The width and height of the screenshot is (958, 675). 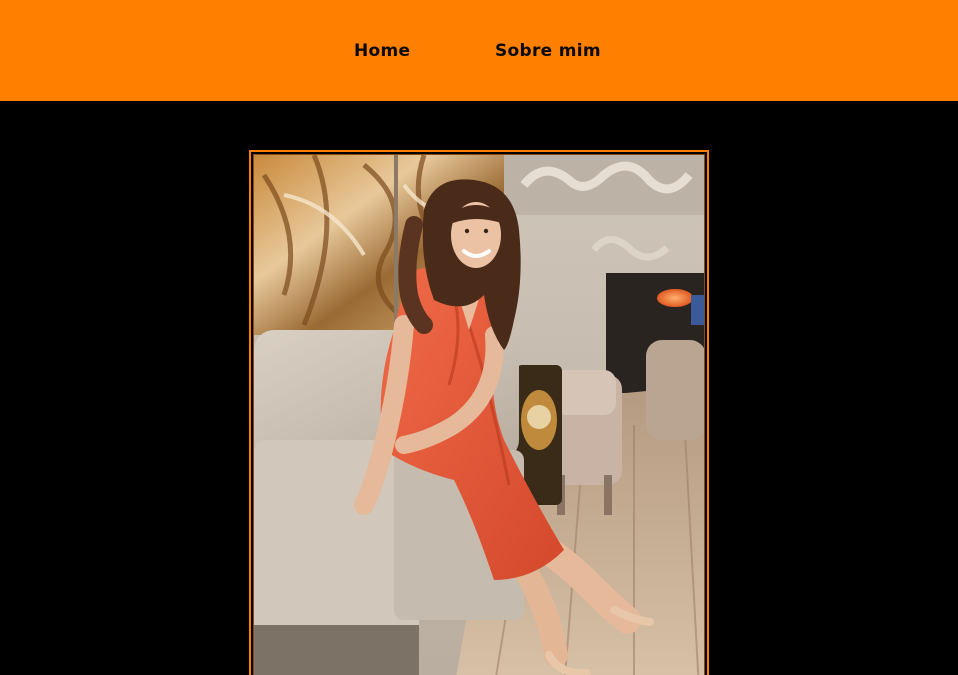 I want to click on nav-link-sobre-mim: Sobre mim, so click(x=548, y=51).